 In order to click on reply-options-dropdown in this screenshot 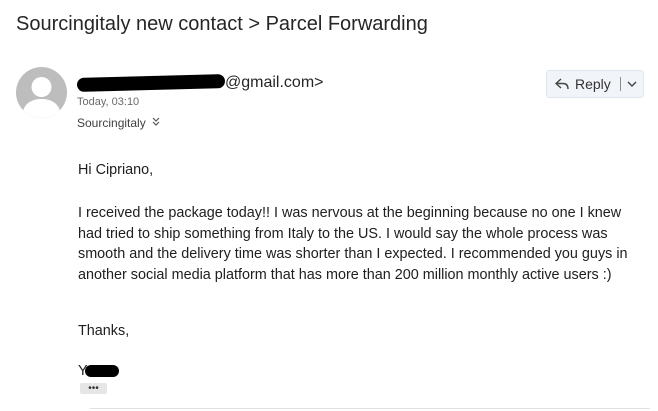, I will do `click(632, 84)`.